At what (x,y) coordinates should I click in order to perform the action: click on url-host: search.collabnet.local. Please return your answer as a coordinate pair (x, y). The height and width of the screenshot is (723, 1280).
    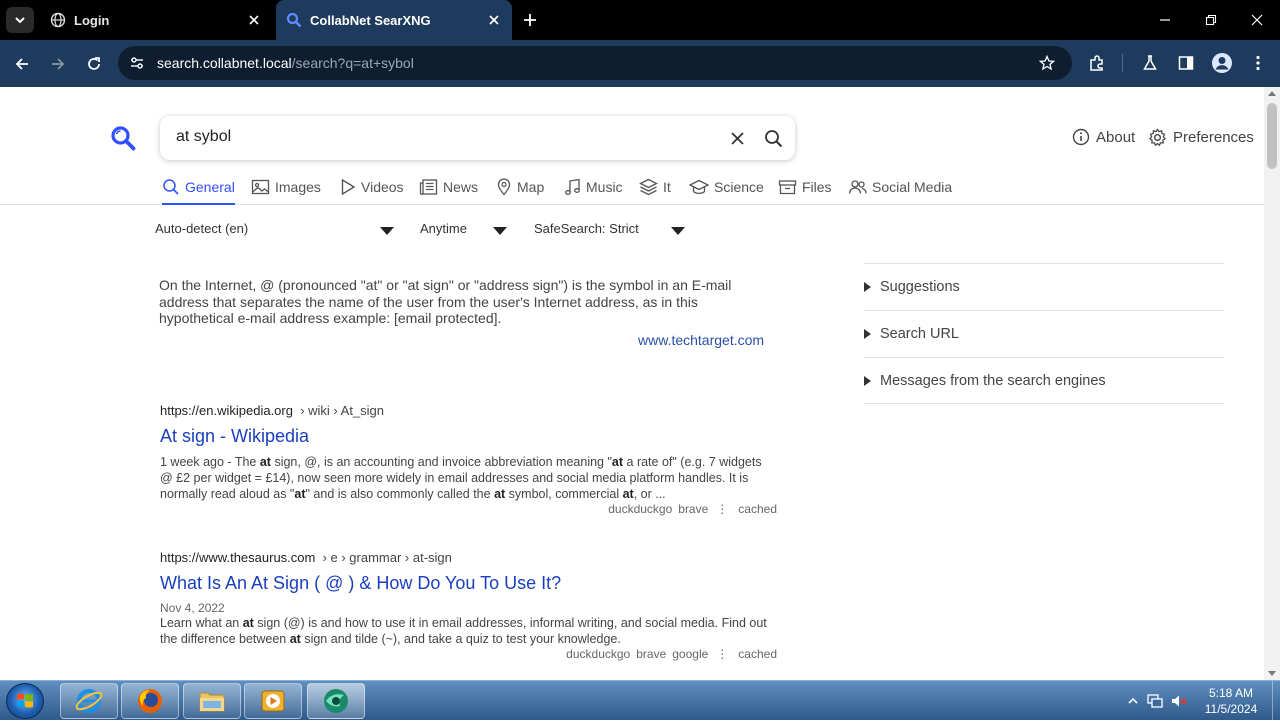
    Looking at the image, I should click on (224, 63).